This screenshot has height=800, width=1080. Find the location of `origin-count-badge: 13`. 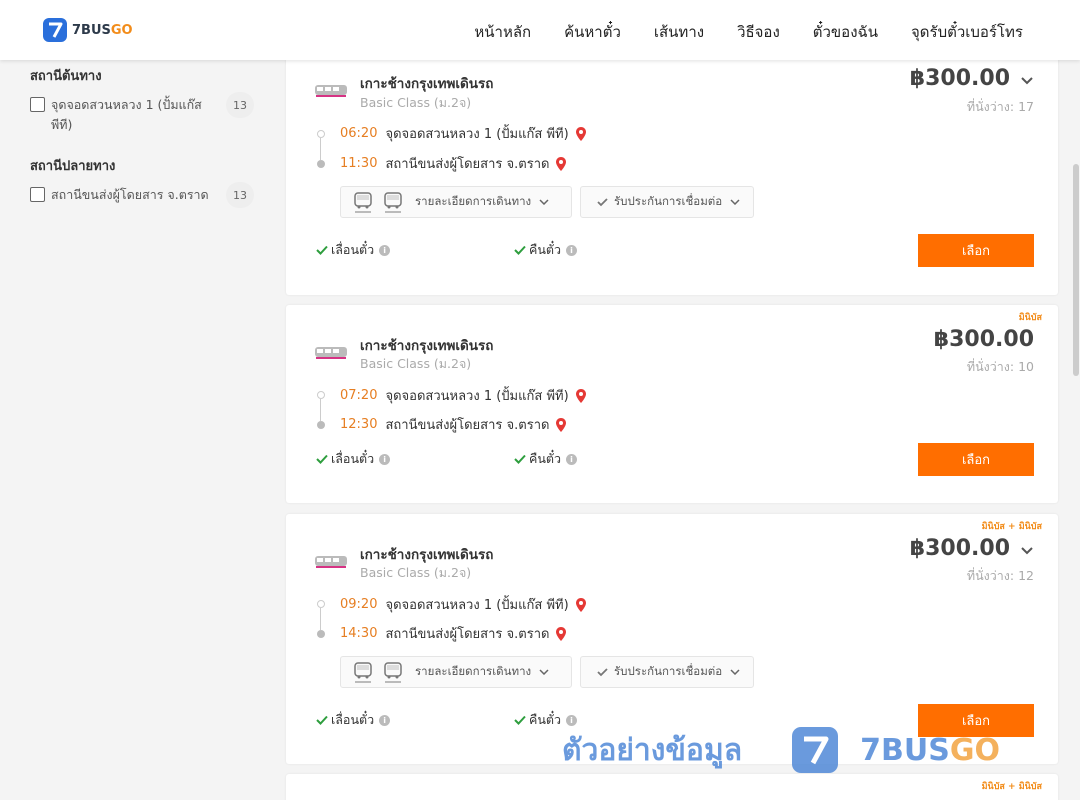

origin-count-badge: 13 is located at coordinates (240, 105).